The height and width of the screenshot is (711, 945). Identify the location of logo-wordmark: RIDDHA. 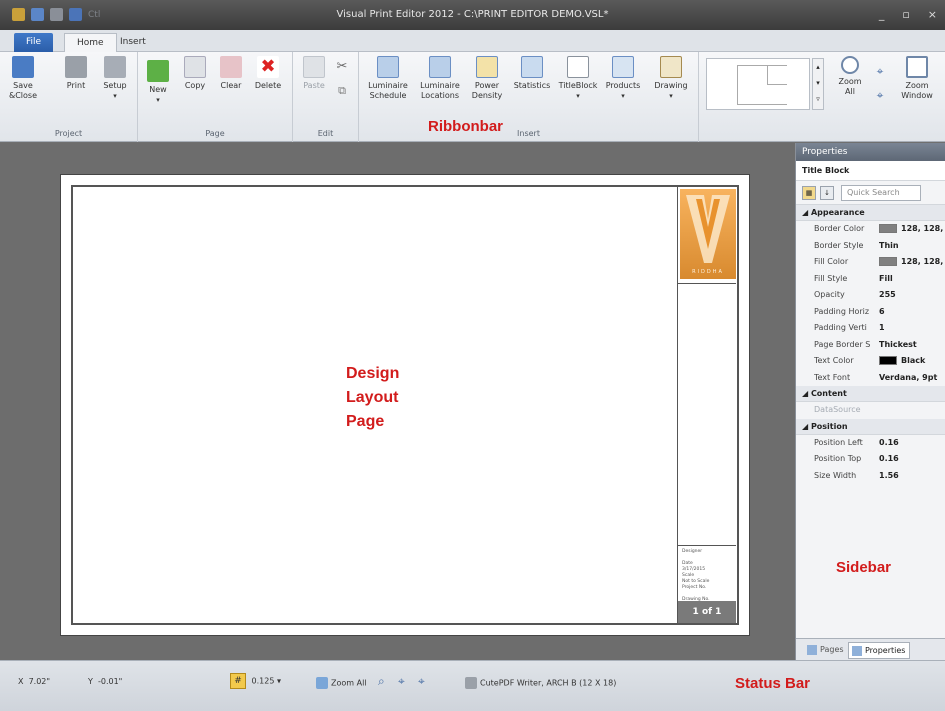
(708, 272).